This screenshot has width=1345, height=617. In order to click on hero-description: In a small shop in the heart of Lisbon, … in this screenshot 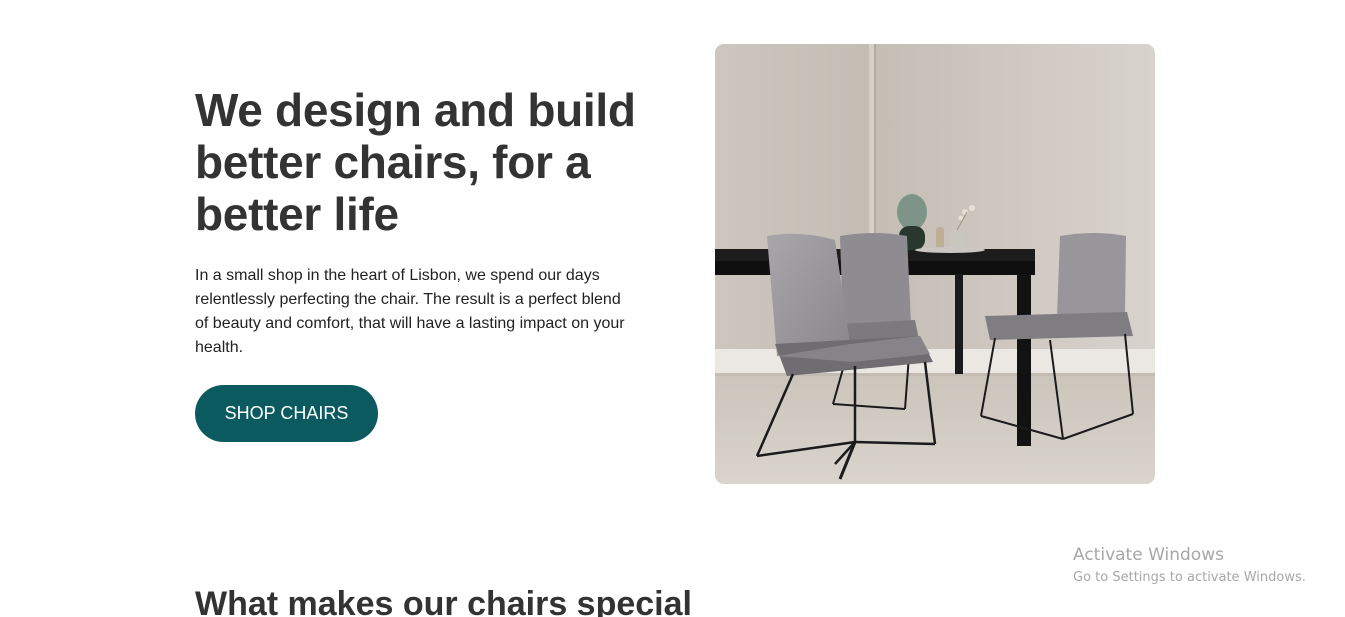, I will do `click(410, 311)`.